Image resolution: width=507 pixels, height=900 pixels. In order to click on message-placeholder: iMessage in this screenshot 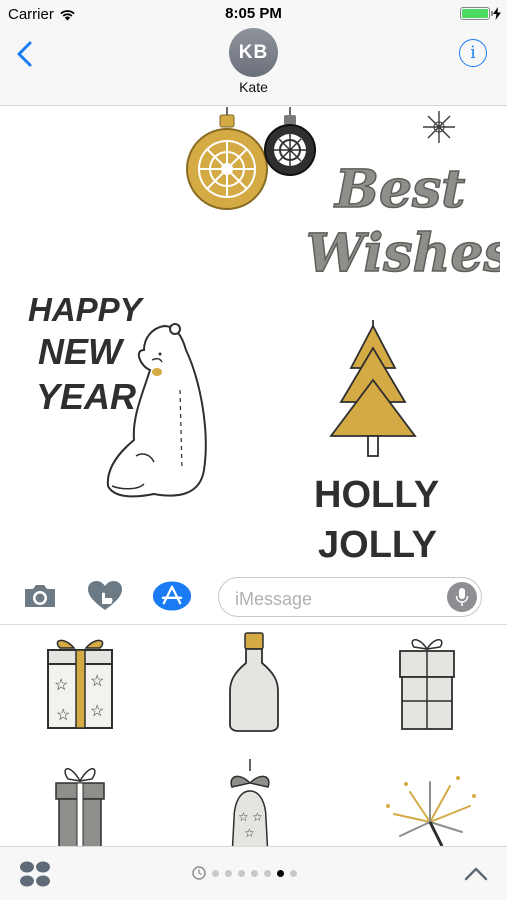, I will do `click(274, 599)`.